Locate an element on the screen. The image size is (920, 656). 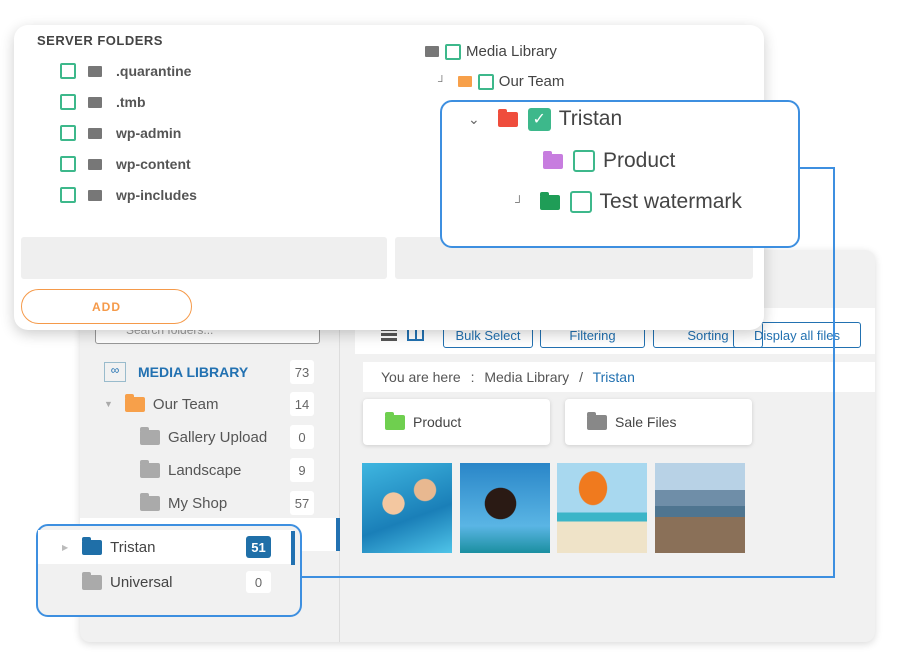
tree-item-tristan: ⌄ ✓ Tristan is located at coordinates (545, 119).